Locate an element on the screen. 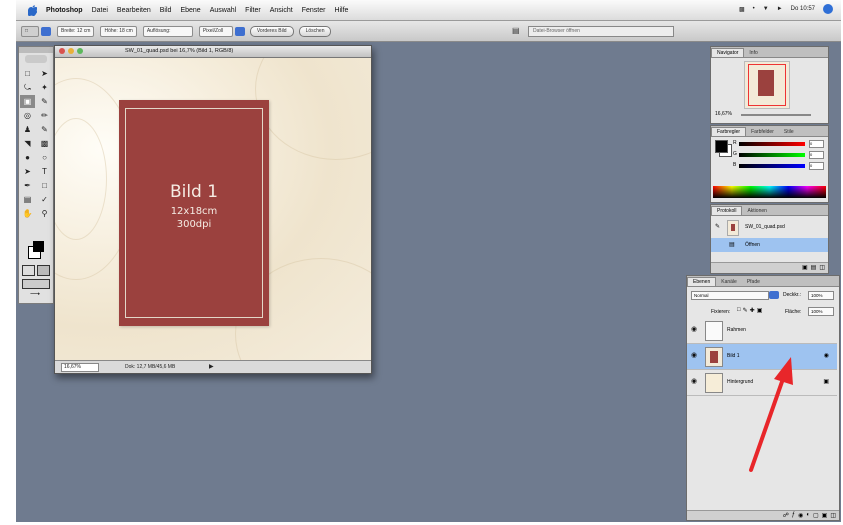  new-group-icon: ▢ is located at coordinates (816, 515).